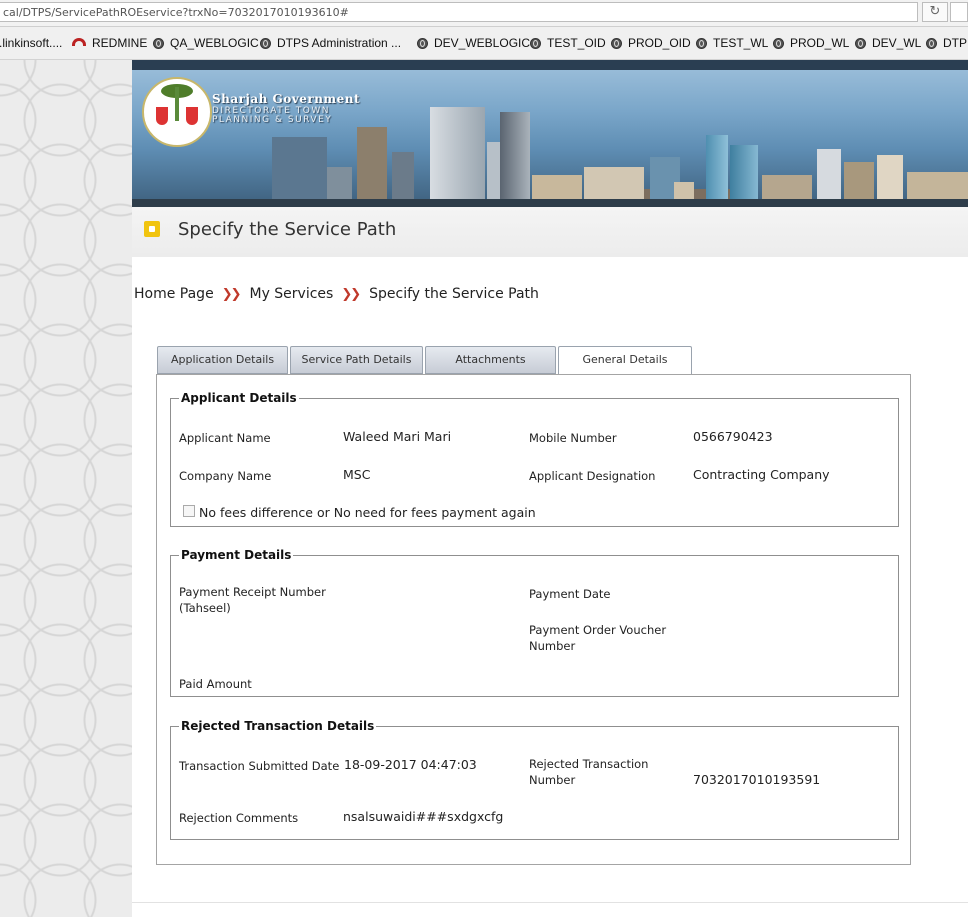 This screenshot has height=917, width=968. Describe the element at coordinates (252, 592) in the screenshot. I see `payment-receipt-label-line1: Payment Receipt Number` at that location.